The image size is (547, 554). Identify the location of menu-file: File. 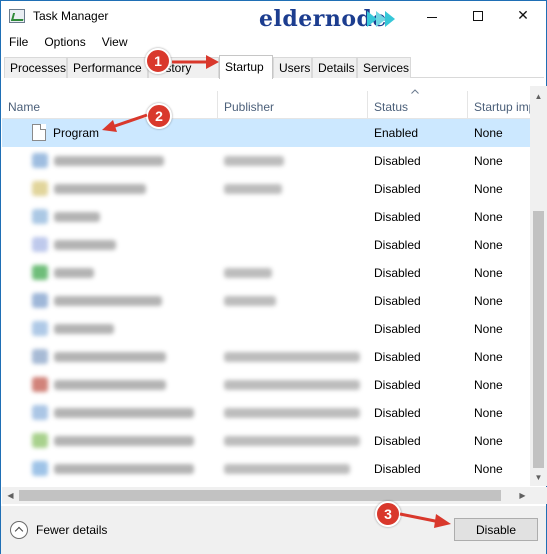
(18, 42).